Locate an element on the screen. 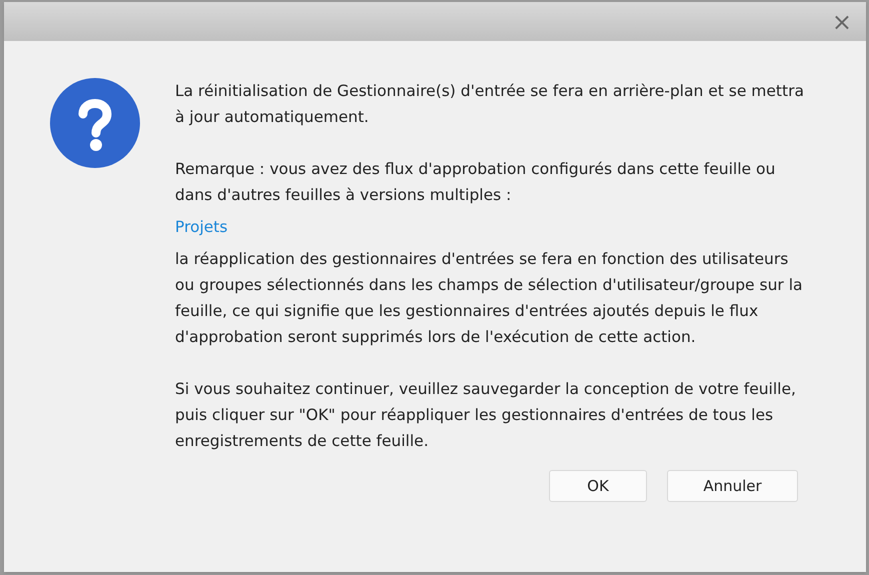 The height and width of the screenshot is (575, 869). ok-button: OK is located at coordinates (598, 486).